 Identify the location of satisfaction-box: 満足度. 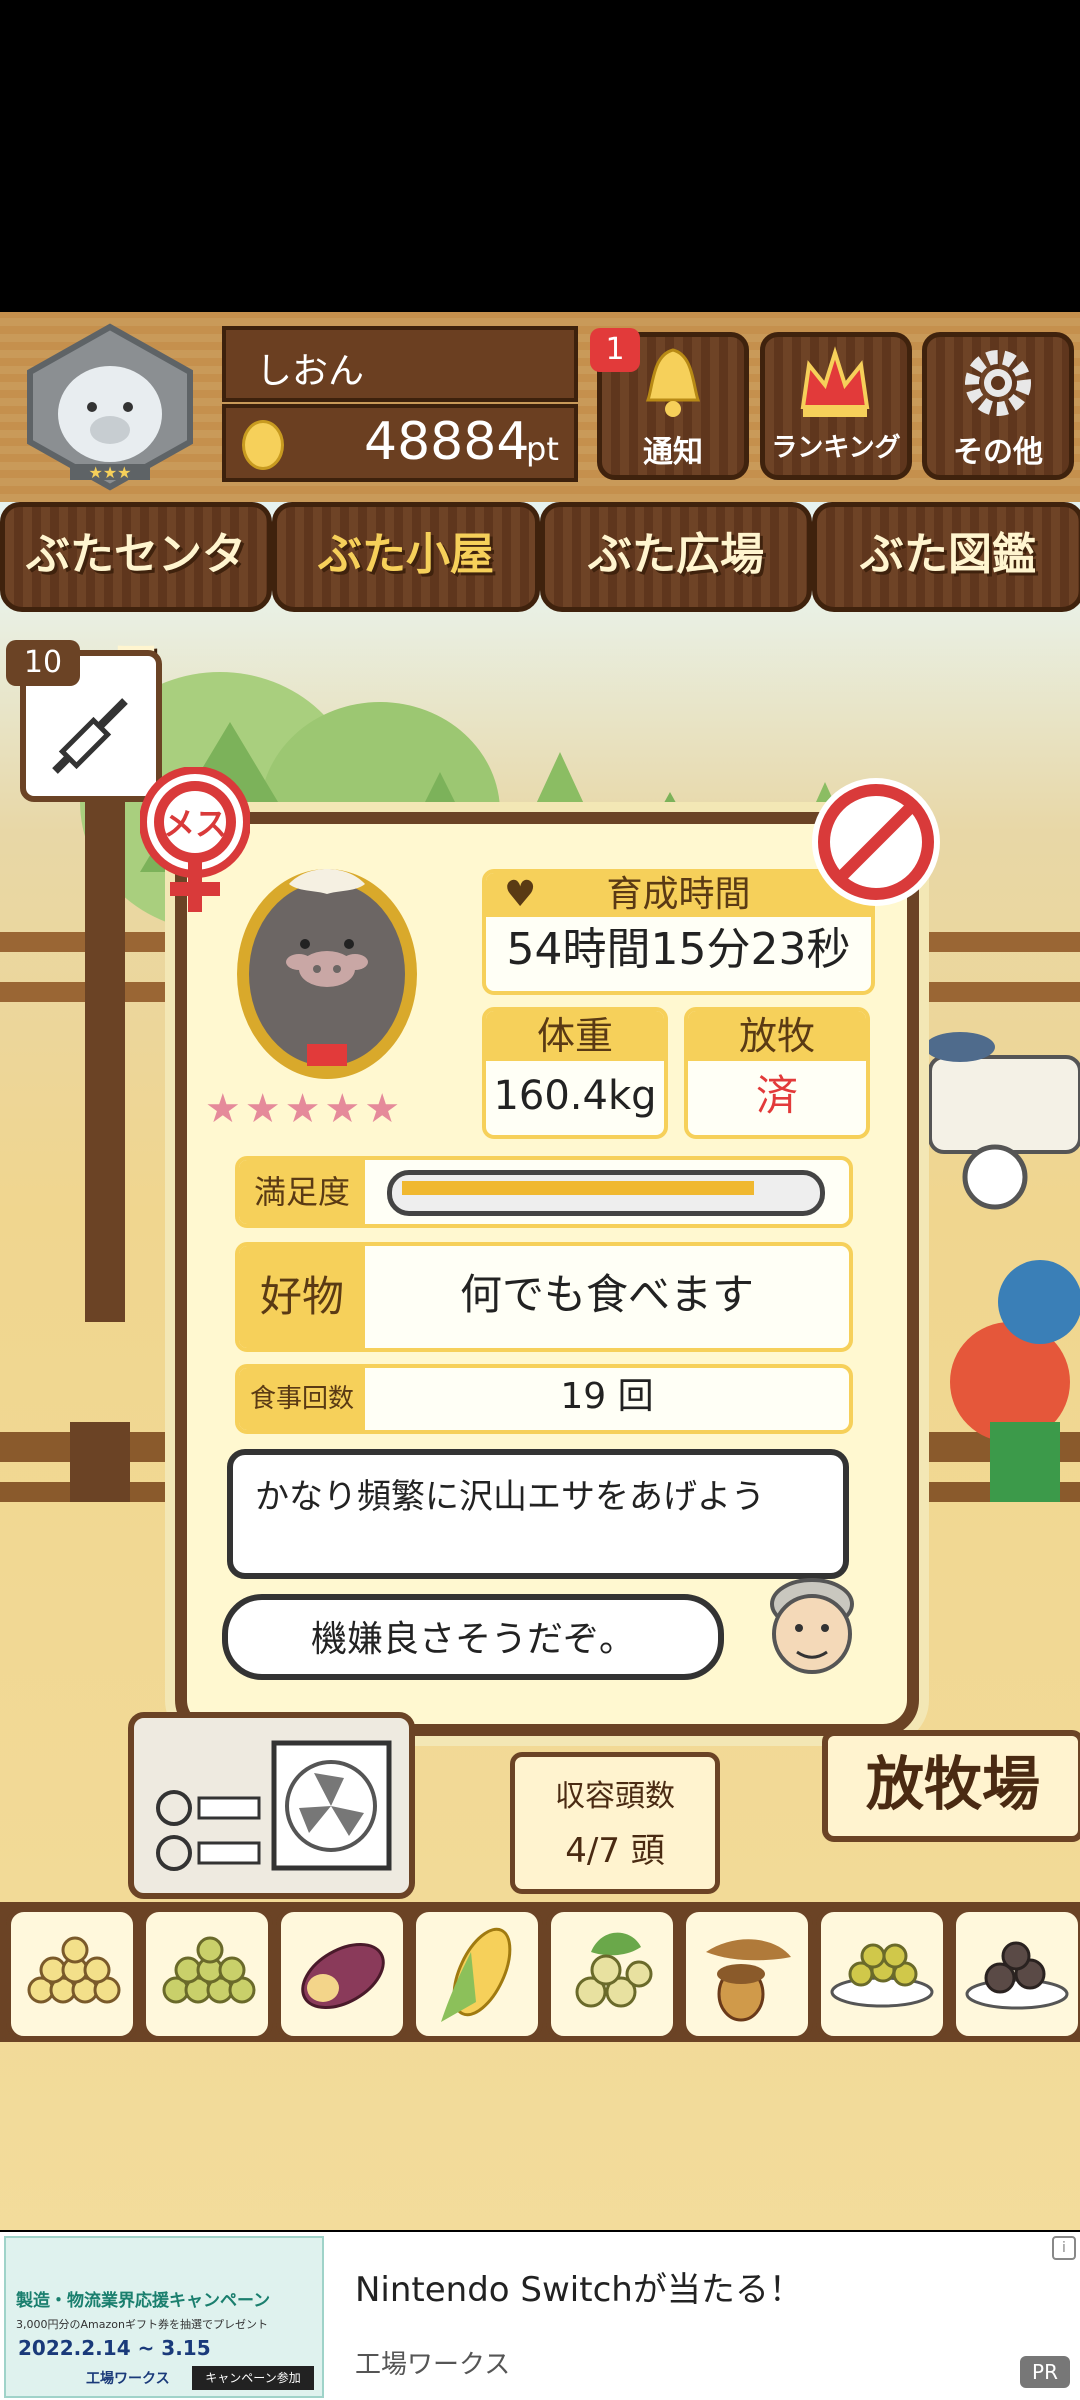
(544, 1192).